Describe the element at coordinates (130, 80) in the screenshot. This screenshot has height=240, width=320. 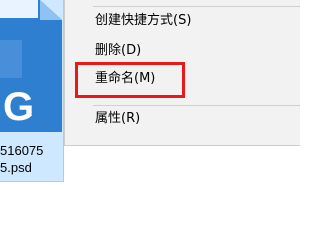
I see `rename-highlight-box` at that location.